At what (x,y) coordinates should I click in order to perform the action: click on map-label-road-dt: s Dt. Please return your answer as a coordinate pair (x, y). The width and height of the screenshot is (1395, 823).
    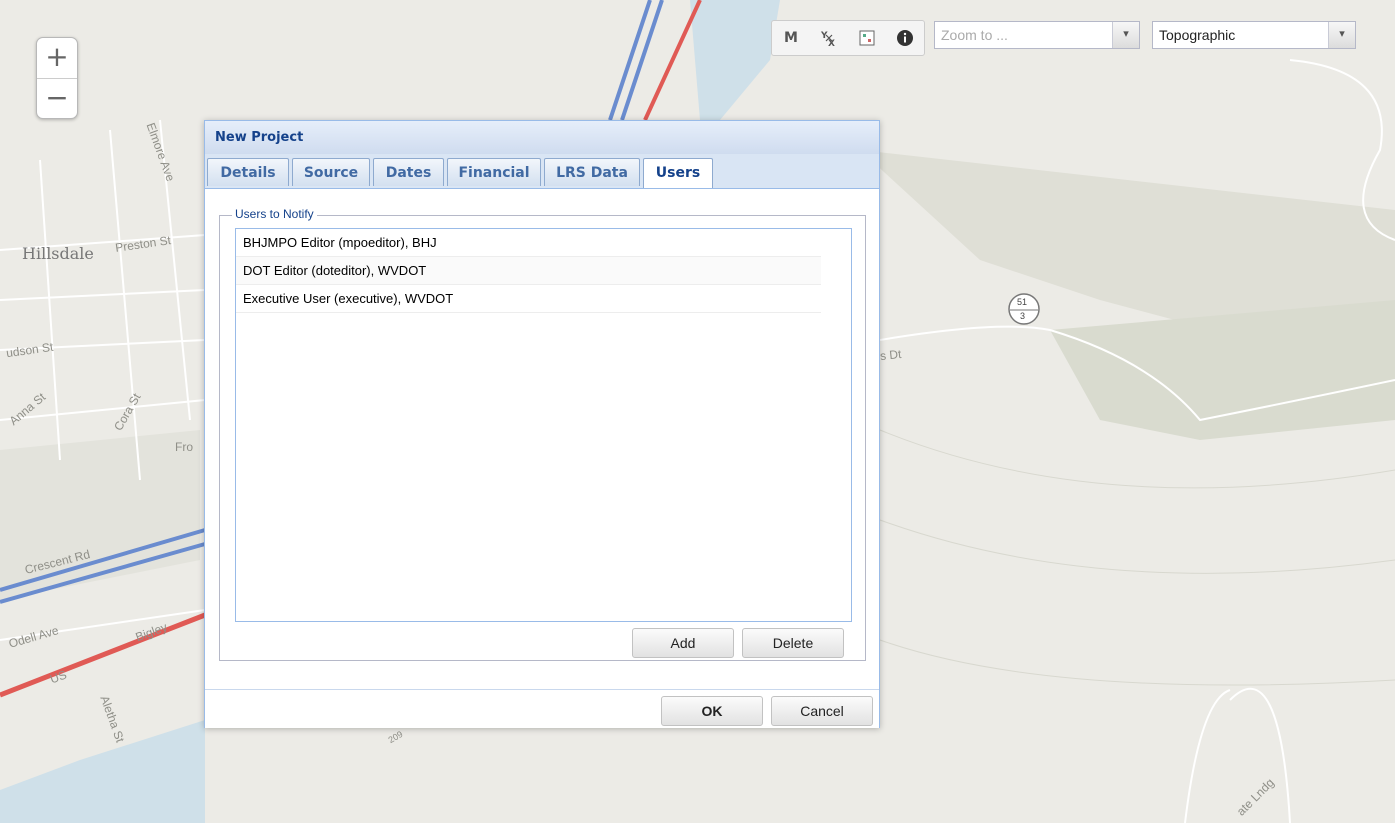
    Looking at the image, I should click on (891, 355).